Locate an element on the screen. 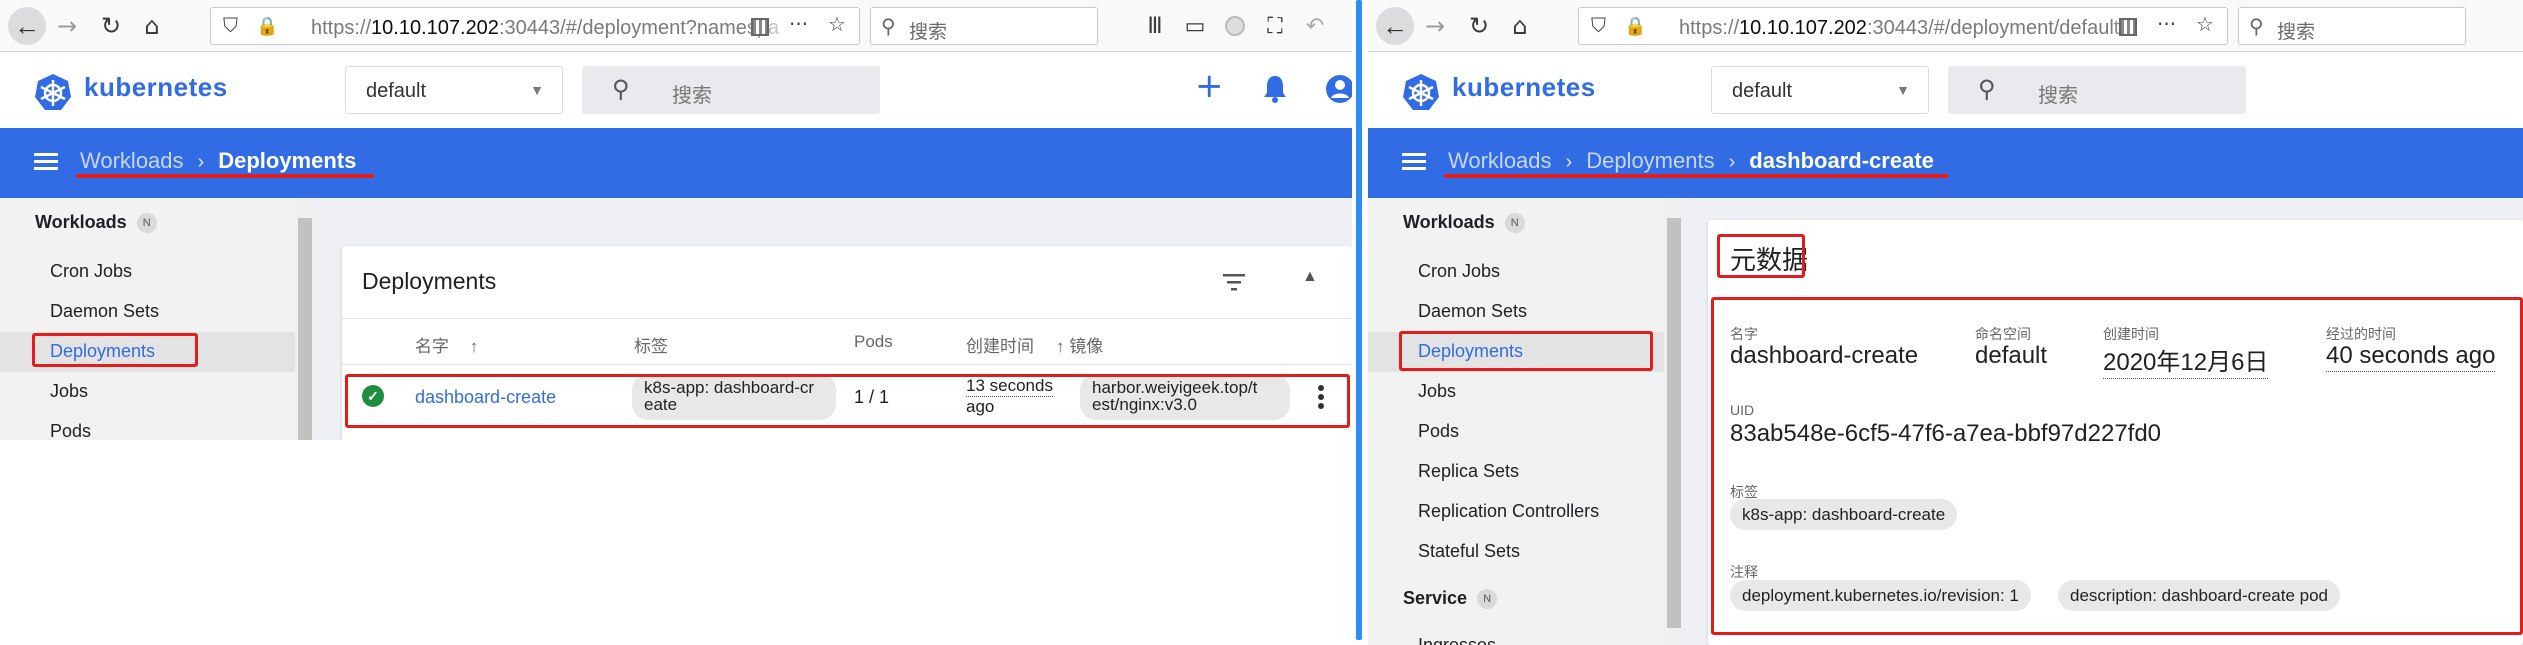  column-header-labels: 标签 is located at coordinates (651, 346).